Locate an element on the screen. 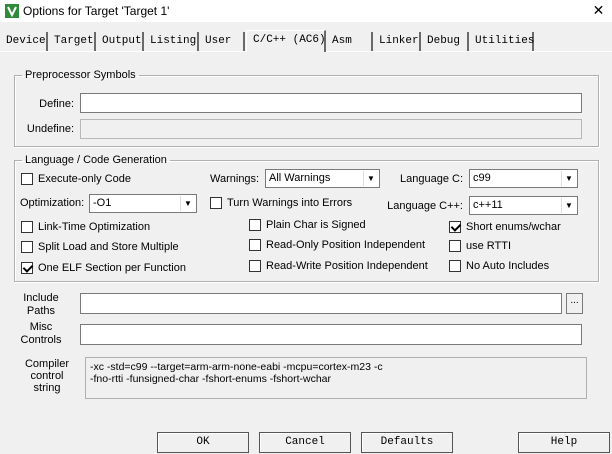 The height and width of the screenshot is (454, 612). undefine-input is located at coordinates (331, 129).